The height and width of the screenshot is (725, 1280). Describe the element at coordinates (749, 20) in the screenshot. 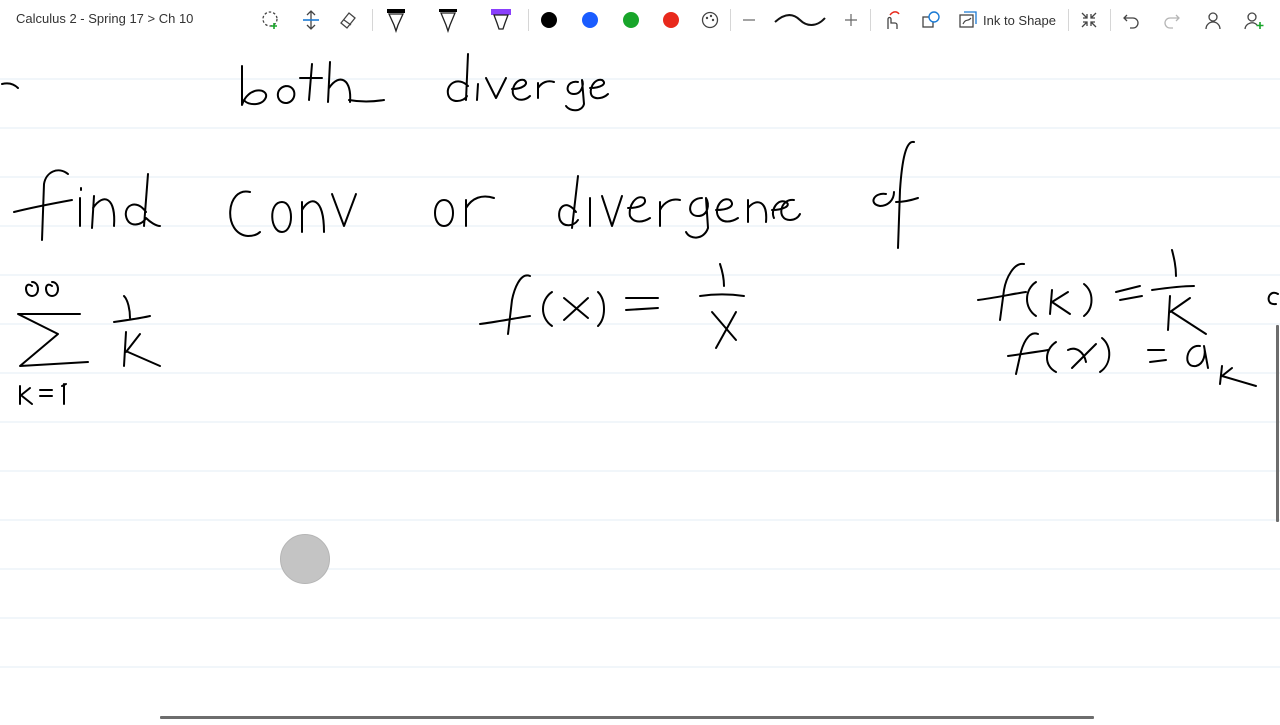

I see `thinner-stroke-icon` at that location.